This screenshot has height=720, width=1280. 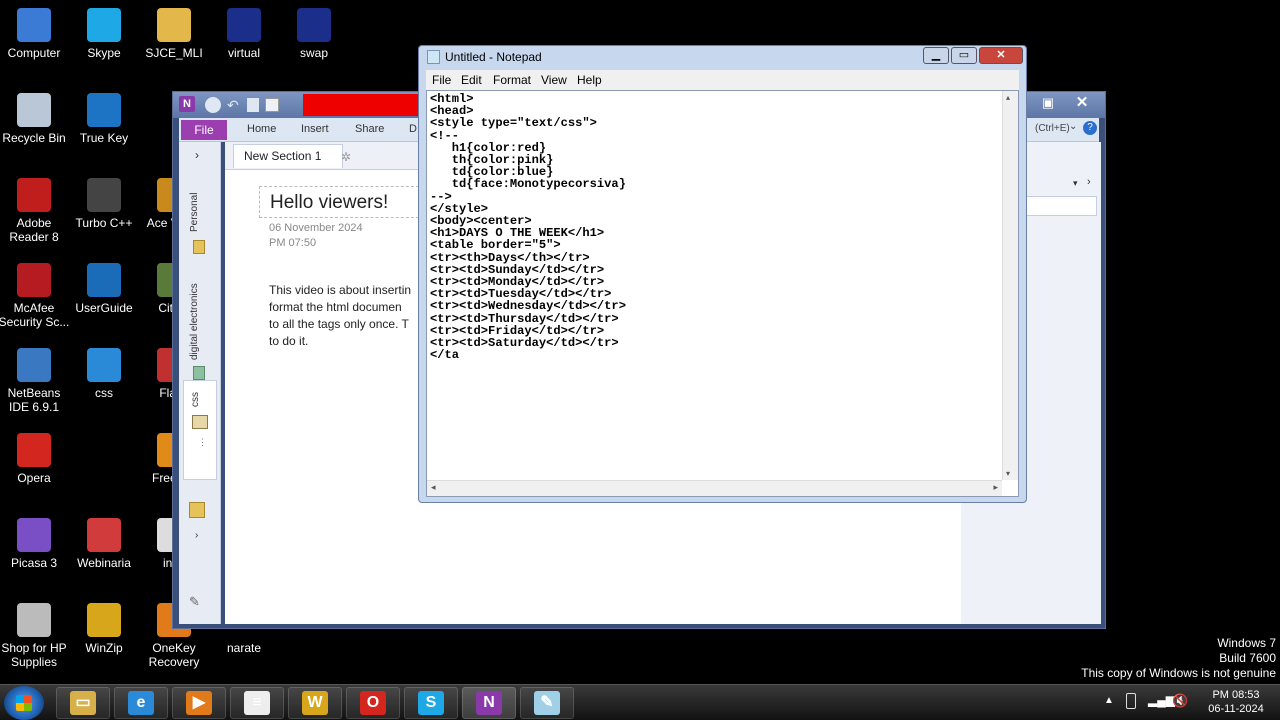 I want to click on horizontal-scrollbar: ◂ ▸, so click(x=714, y=488).